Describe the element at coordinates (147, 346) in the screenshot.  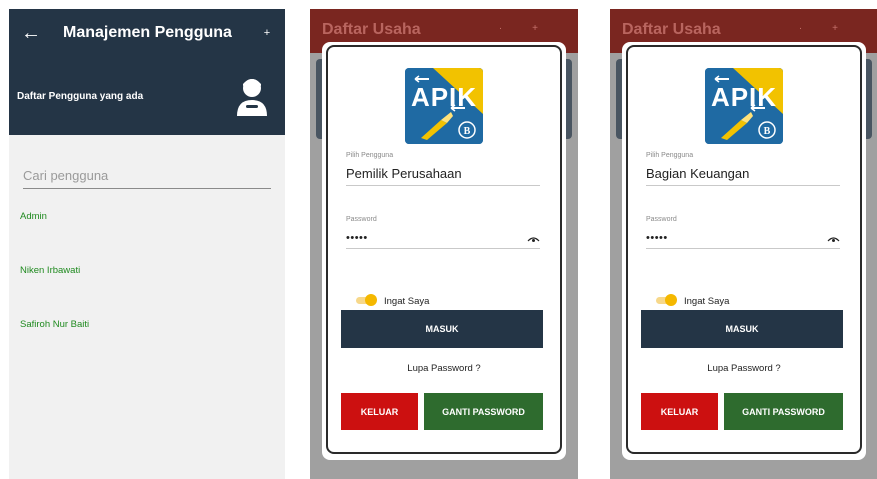
I see `list-item: Safiroh Nur Baiti` at that location.